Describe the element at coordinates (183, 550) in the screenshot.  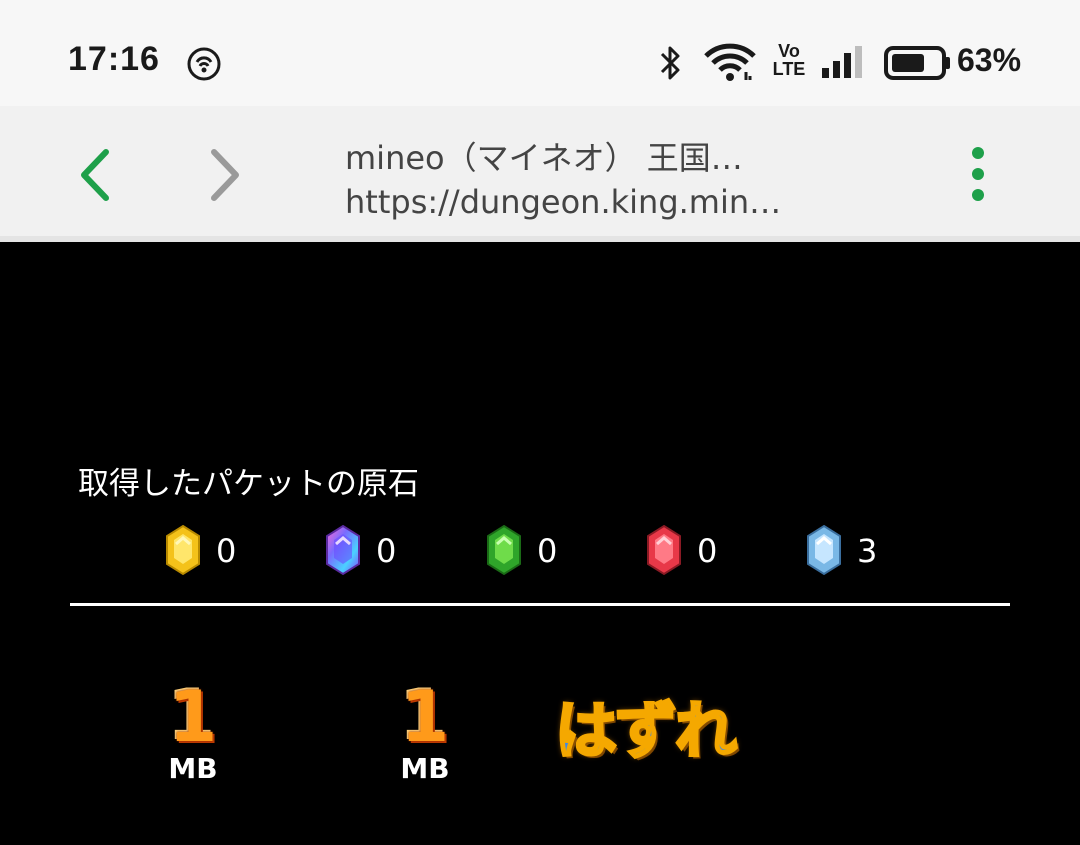
I see `yellow-gem-icon` at that location.